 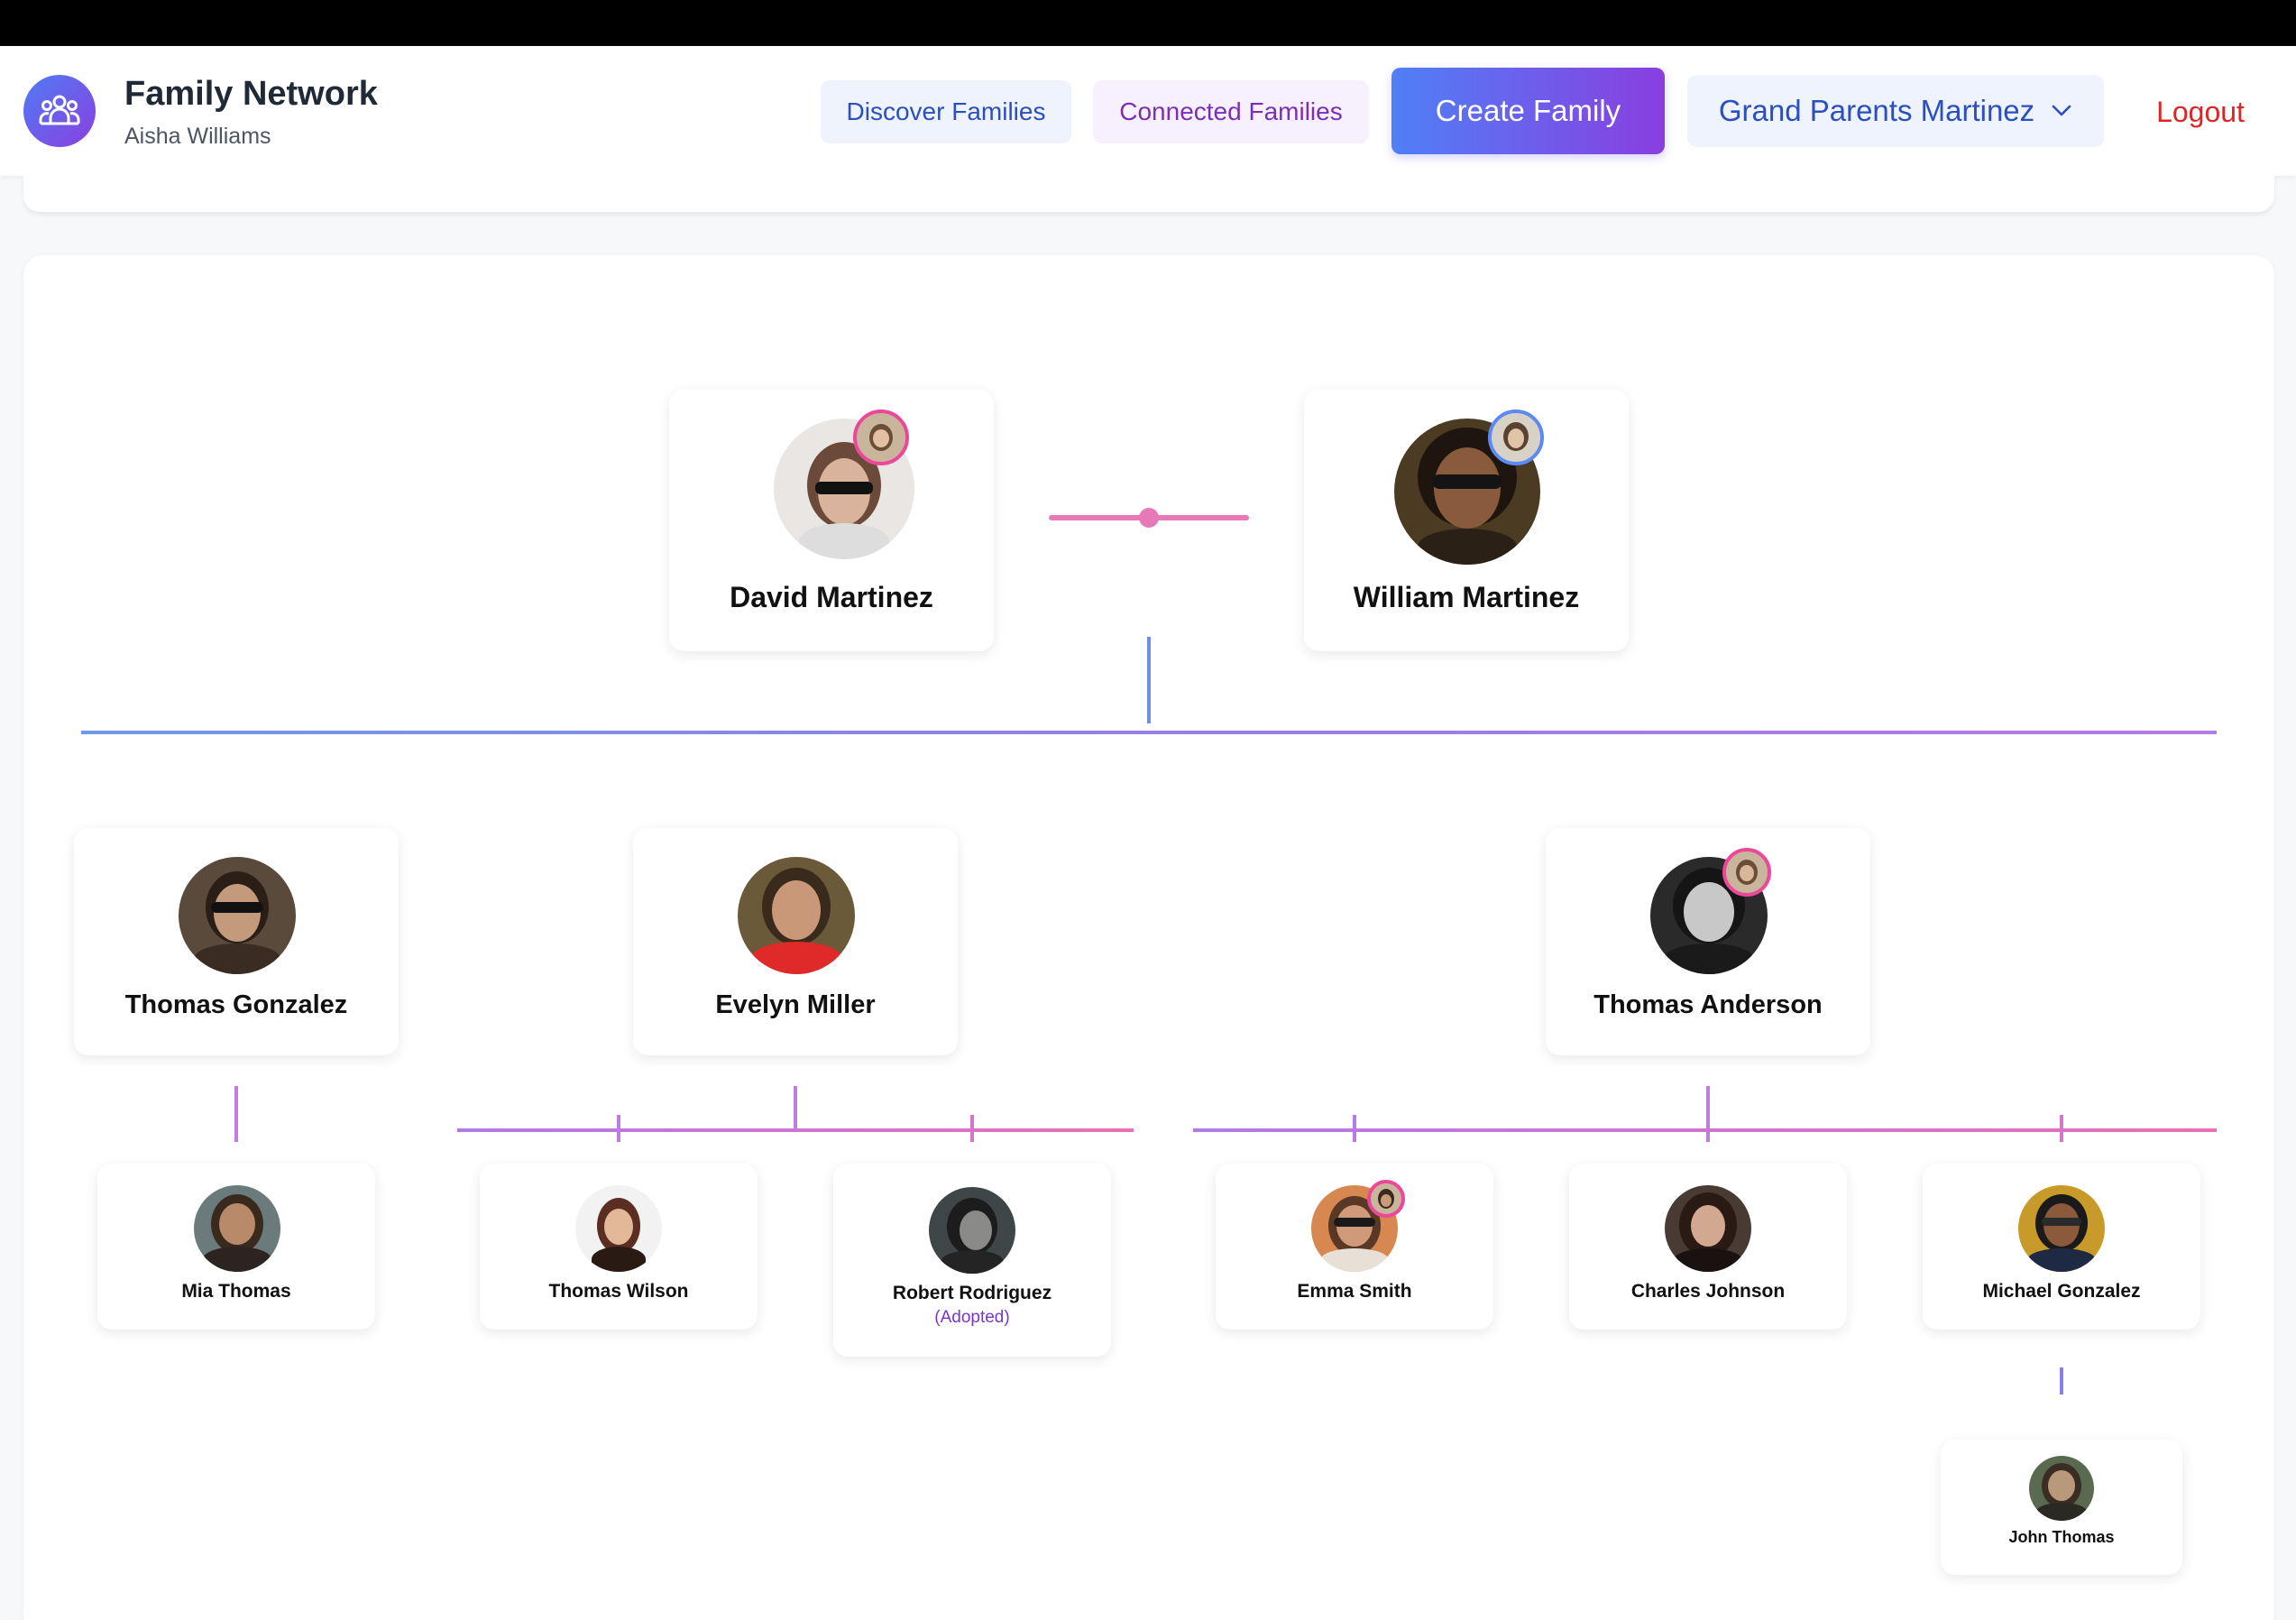 What do you see at coordinates (795, 1004) in the screenshot?
I see `person-name: Evelyn Miller` at bounding box center [795, 1004].